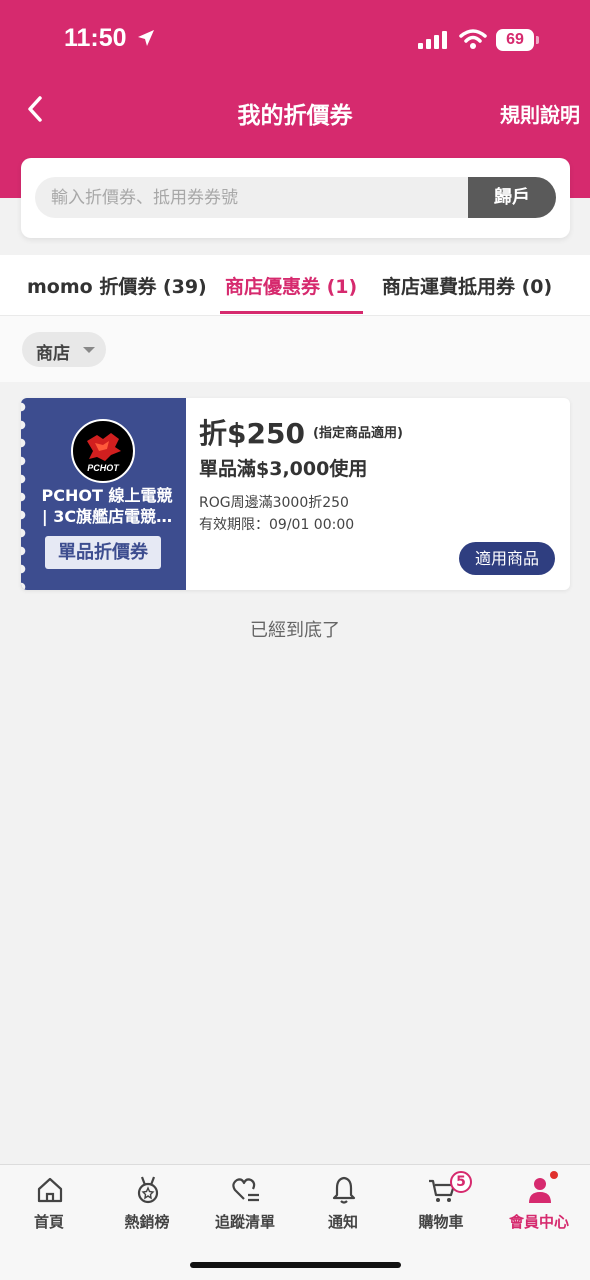 The width and height of the screenshot is (590, 1280). What do you see at coordinates (473, 39) in the screenshot?
I see `wifi-icon` at bounding box center [473, 39].